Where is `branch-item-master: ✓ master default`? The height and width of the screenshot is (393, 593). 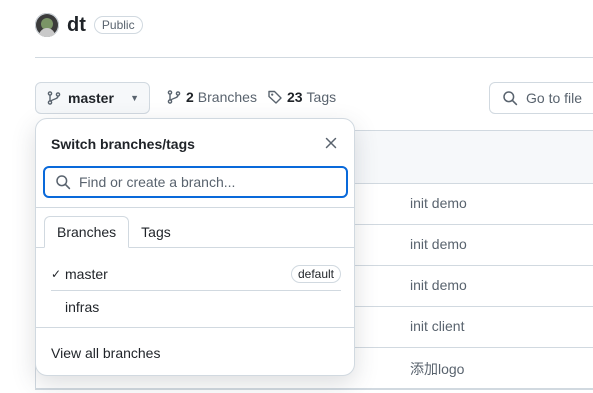
branch-item-master: ✓ master default is located at coordinates (196, 274).